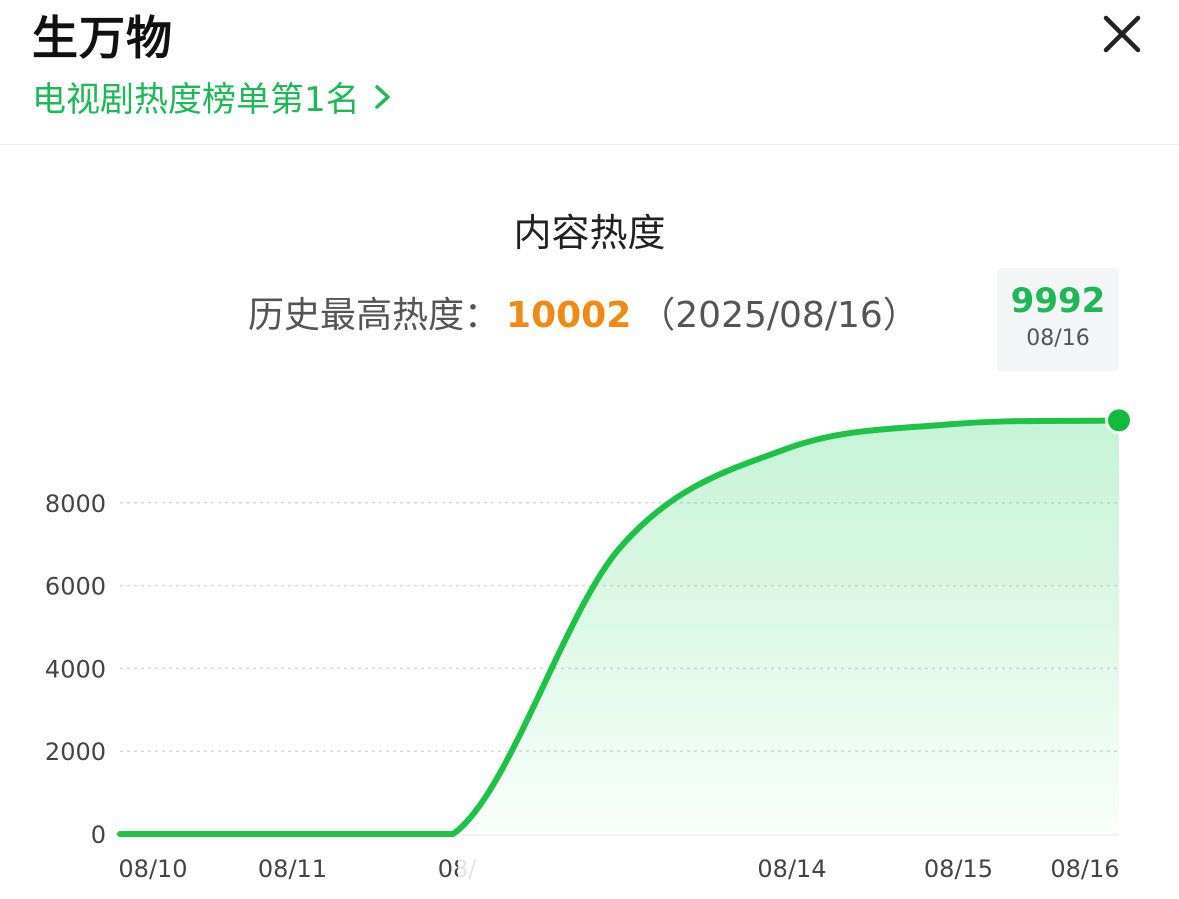 The image size is (1179, 899). I want to click on watermark-overlay, so click(587, 866).